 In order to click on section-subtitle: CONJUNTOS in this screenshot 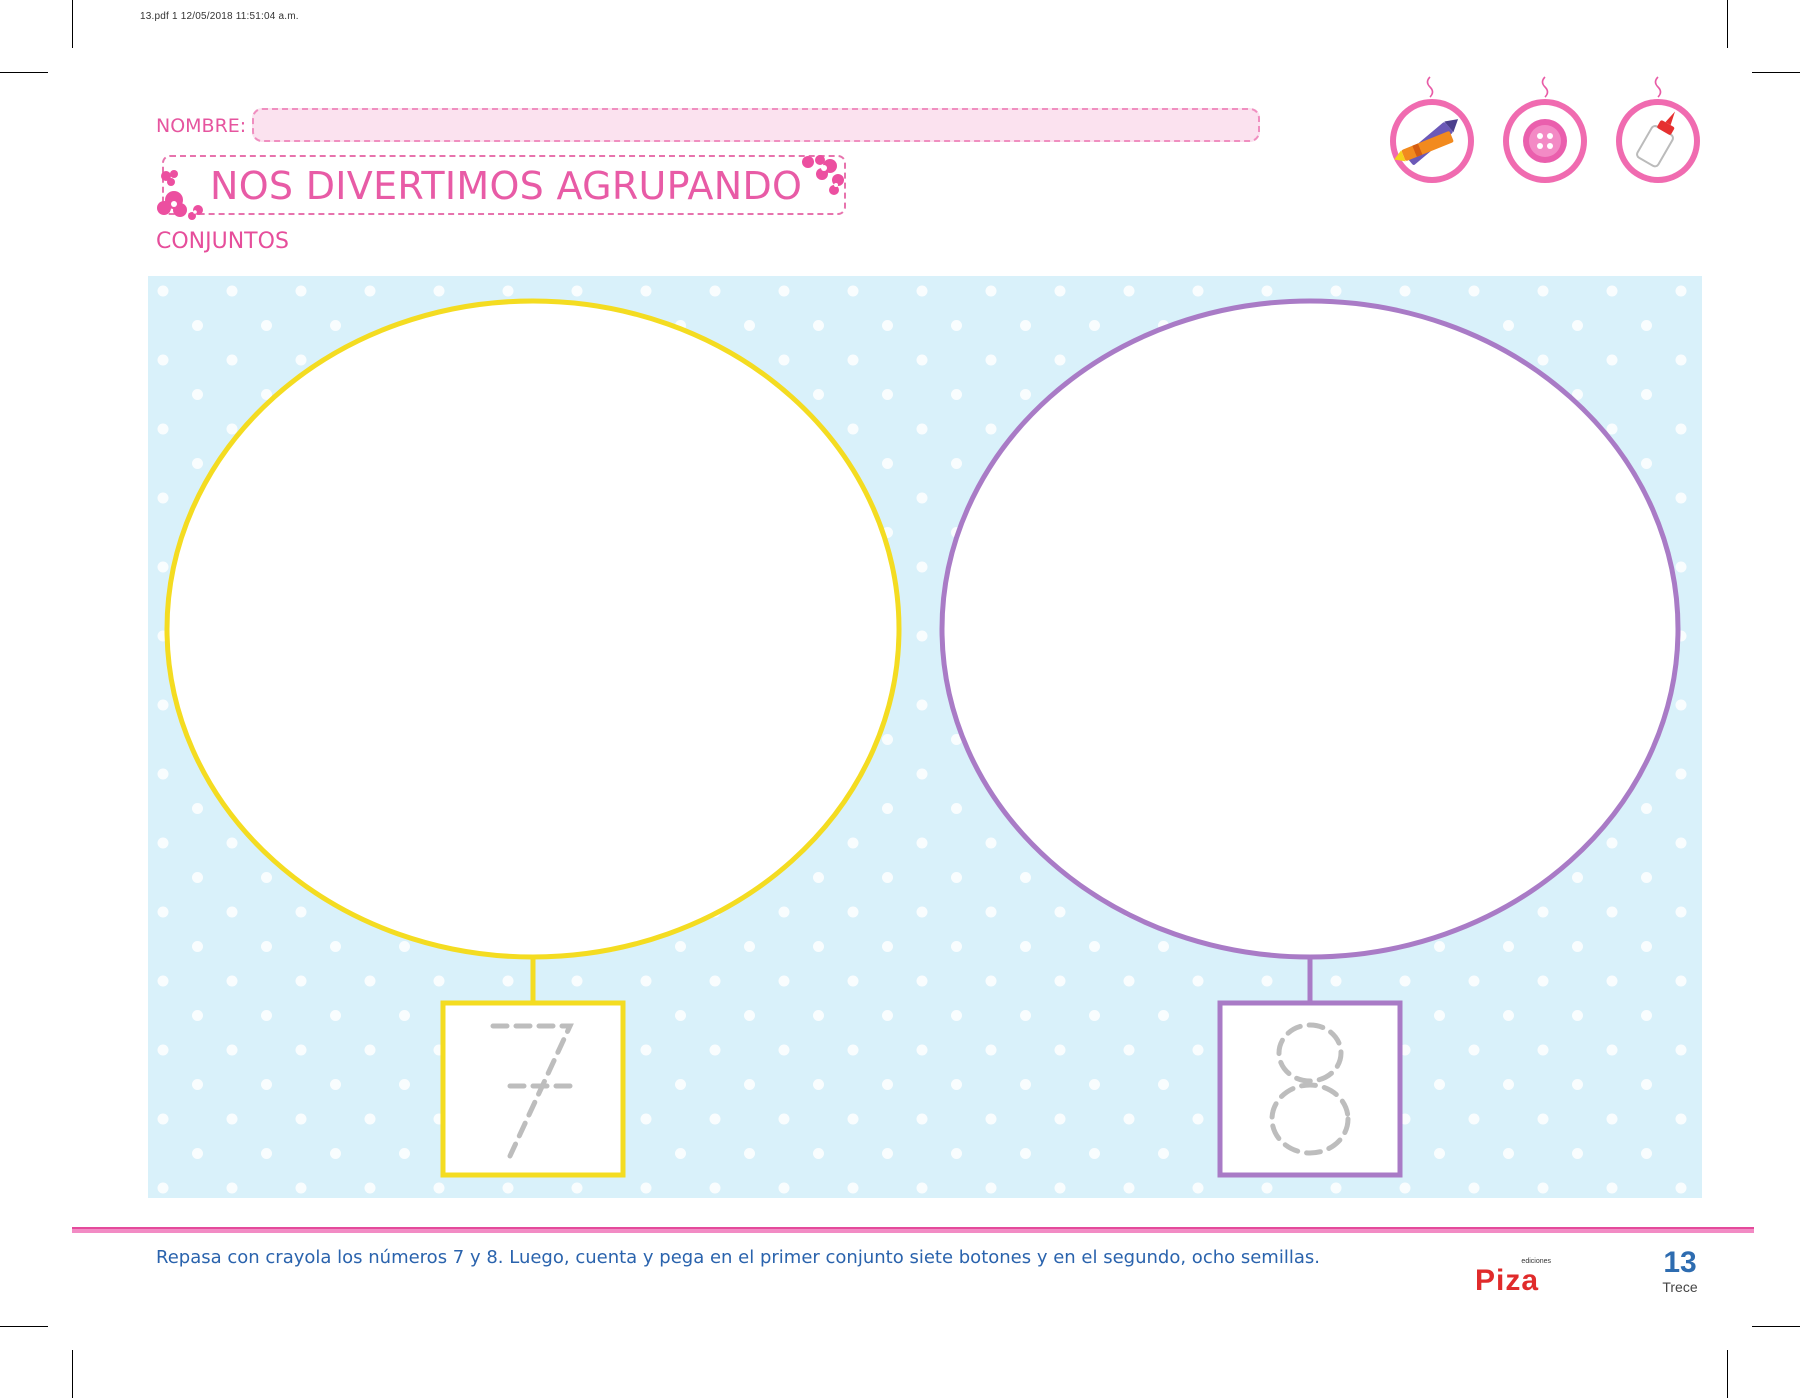, I will do `click(222, 241)`.